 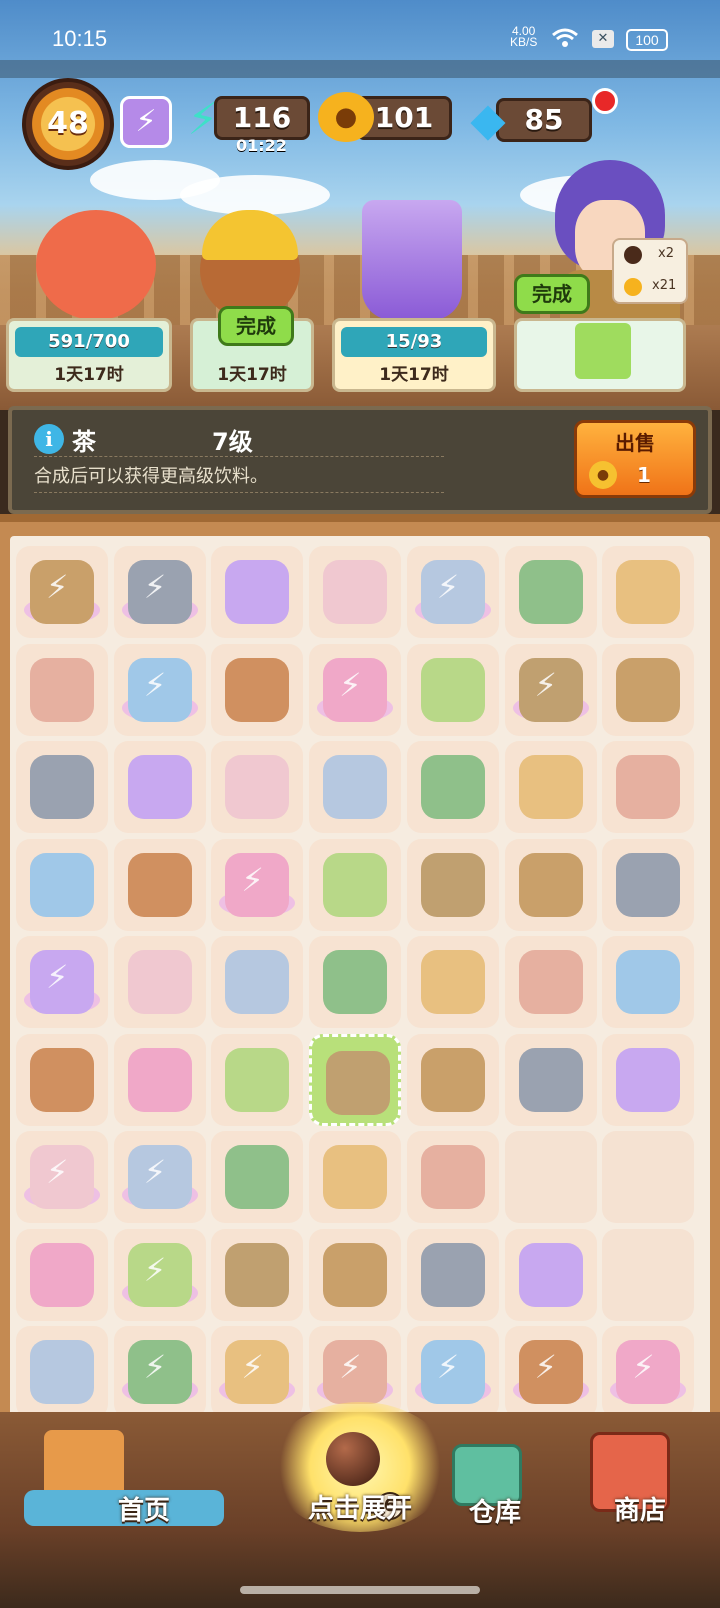 I want to click on teapot-icon, so click(x=358, y=1082).